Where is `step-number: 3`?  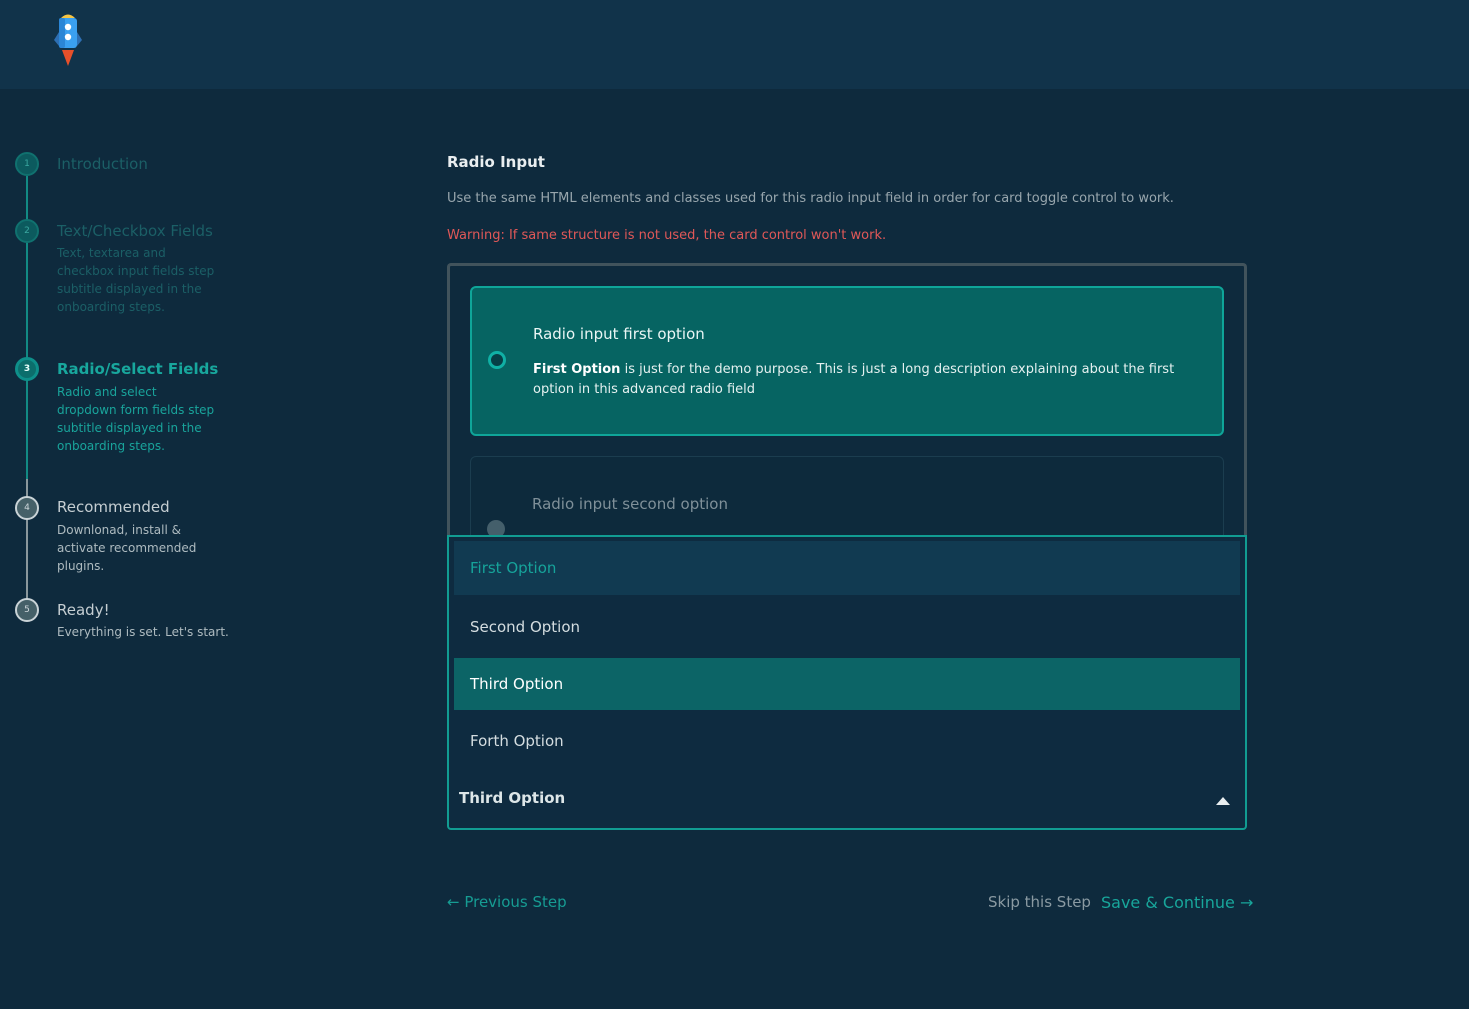
step-number: 3 is located at coordinates (27, 369).